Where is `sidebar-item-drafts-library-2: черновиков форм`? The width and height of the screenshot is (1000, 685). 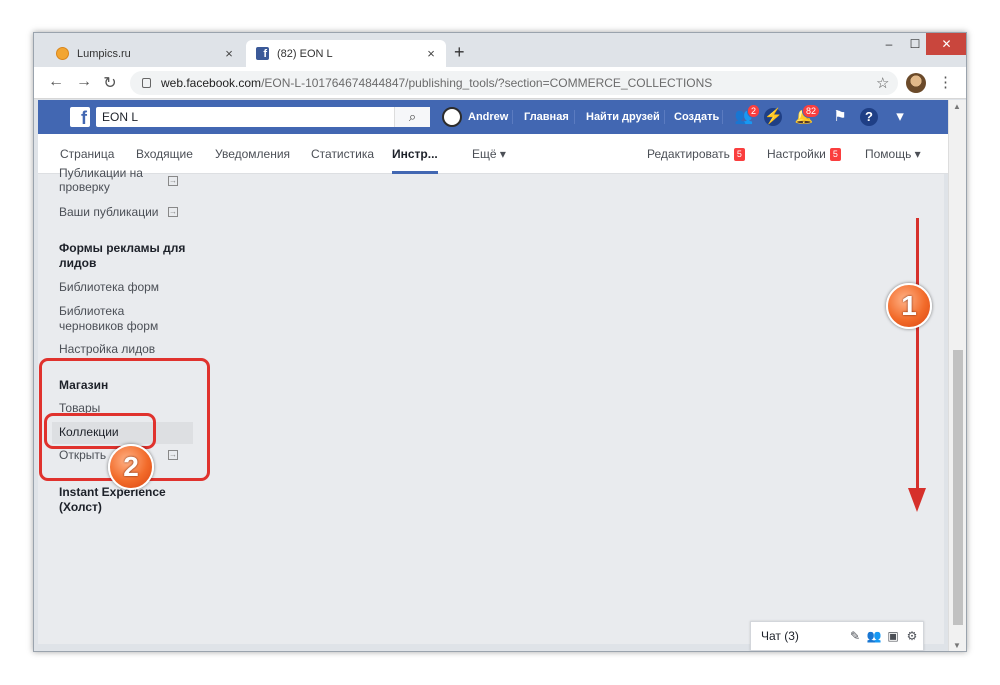
sidebar-item-drafts-library-2: черновиков форм is located at coordinates (108, 326).